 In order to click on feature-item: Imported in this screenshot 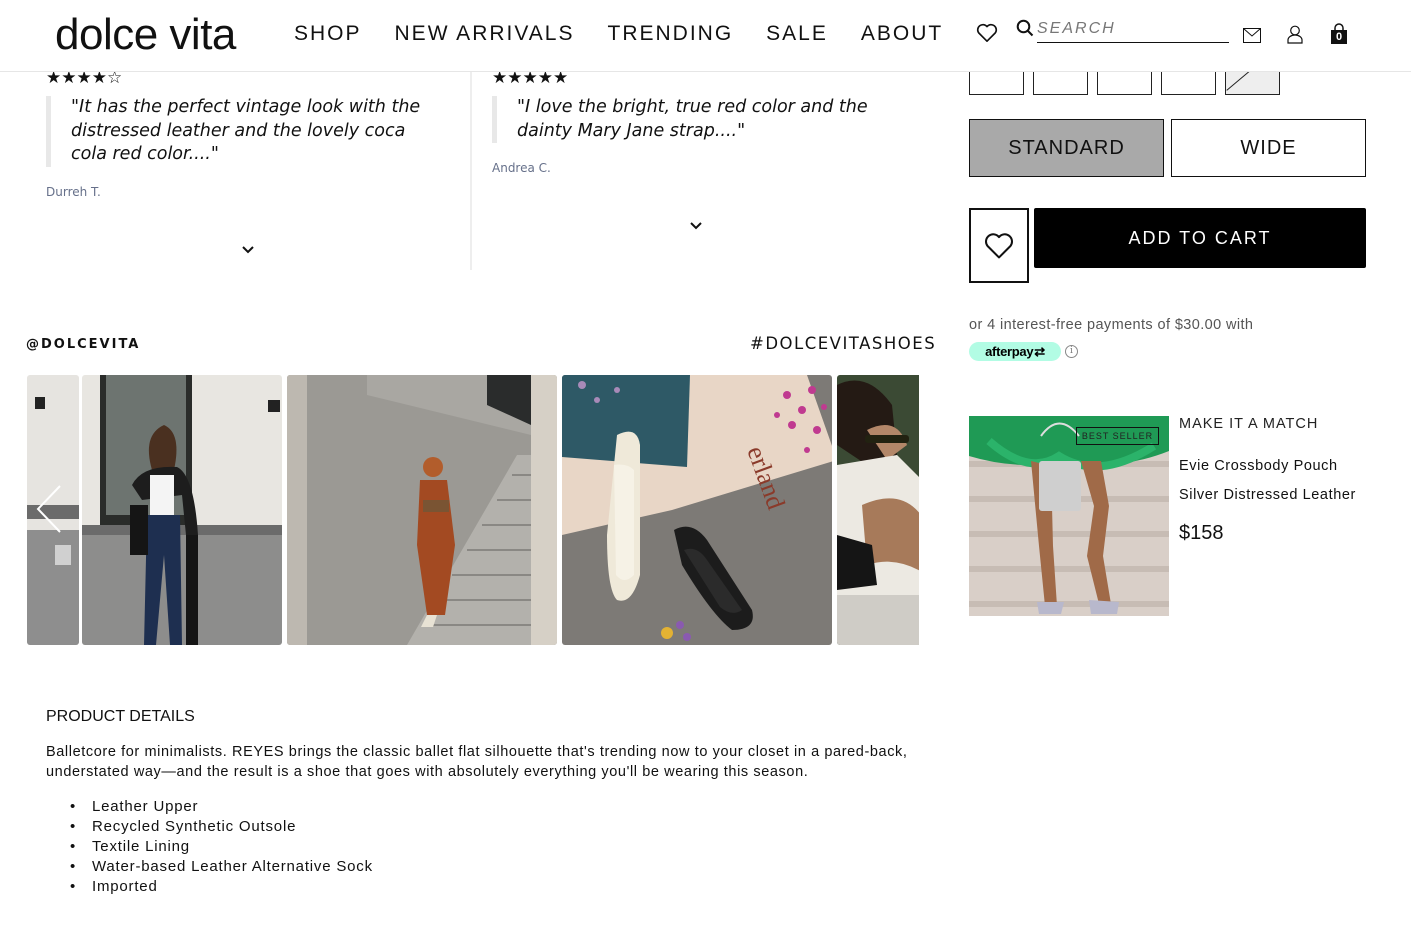, I will do `click(221, 887)`.